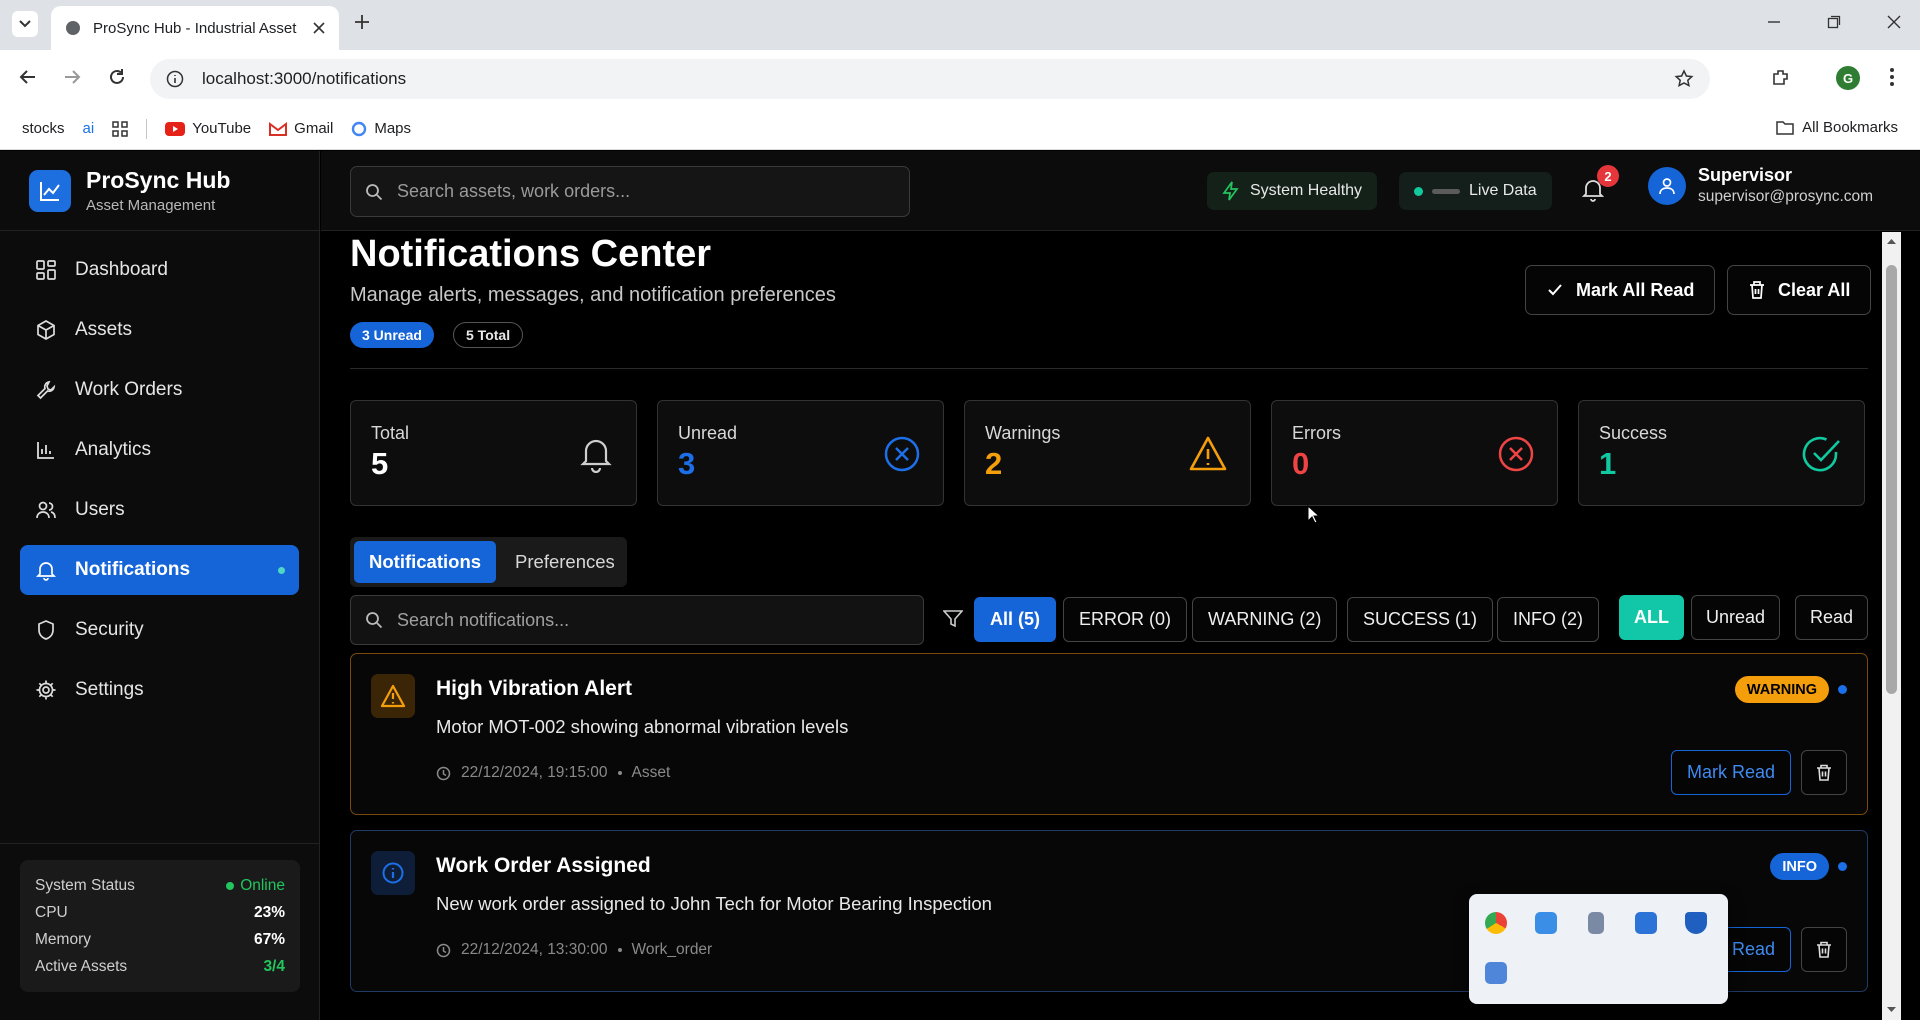  What do you see at coordinates (1799, 290) in the screenshot?
I see `clear-all-button: Clear All` at bounding box center [1799, 290].